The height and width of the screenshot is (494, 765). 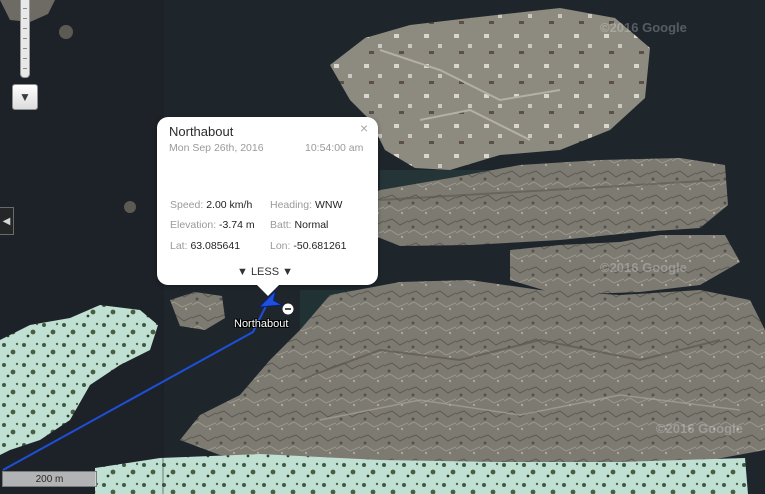 I want to click on speed-field: Speed: 2.00 km/h, so click(x=211, y=205).